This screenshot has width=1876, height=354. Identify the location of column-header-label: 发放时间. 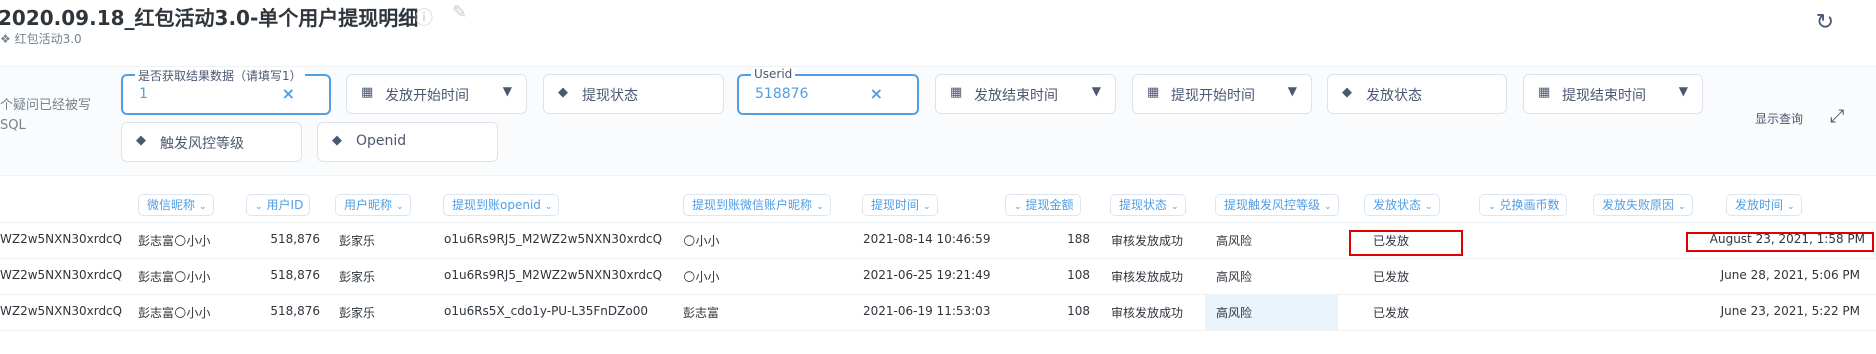
(1759, 205).